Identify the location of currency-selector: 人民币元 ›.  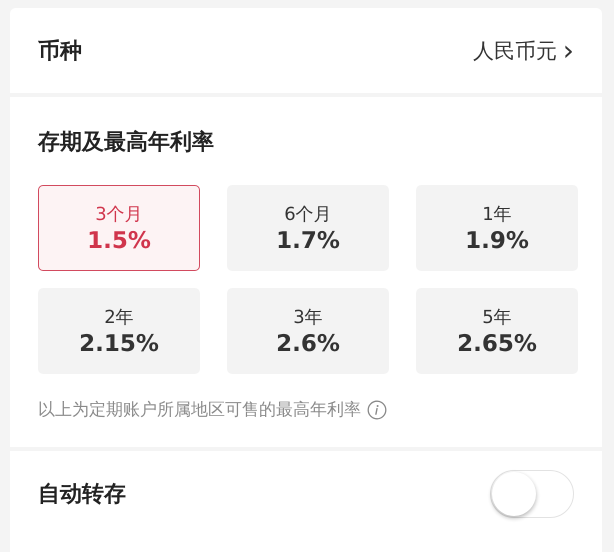
(523, 50).